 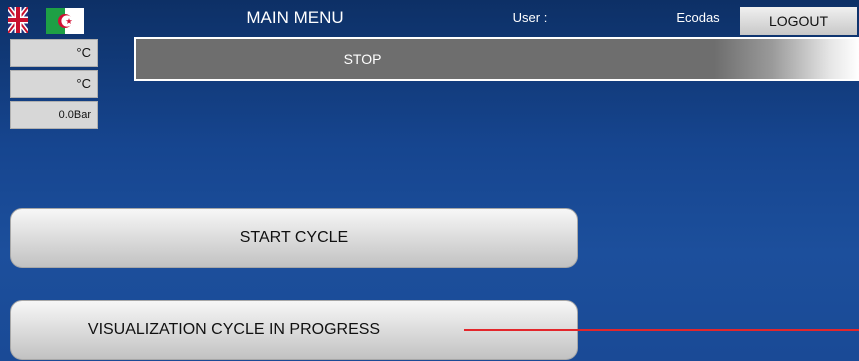 I want to click on start-cycle-button: START CYCLE, so click(x=294, y=238).